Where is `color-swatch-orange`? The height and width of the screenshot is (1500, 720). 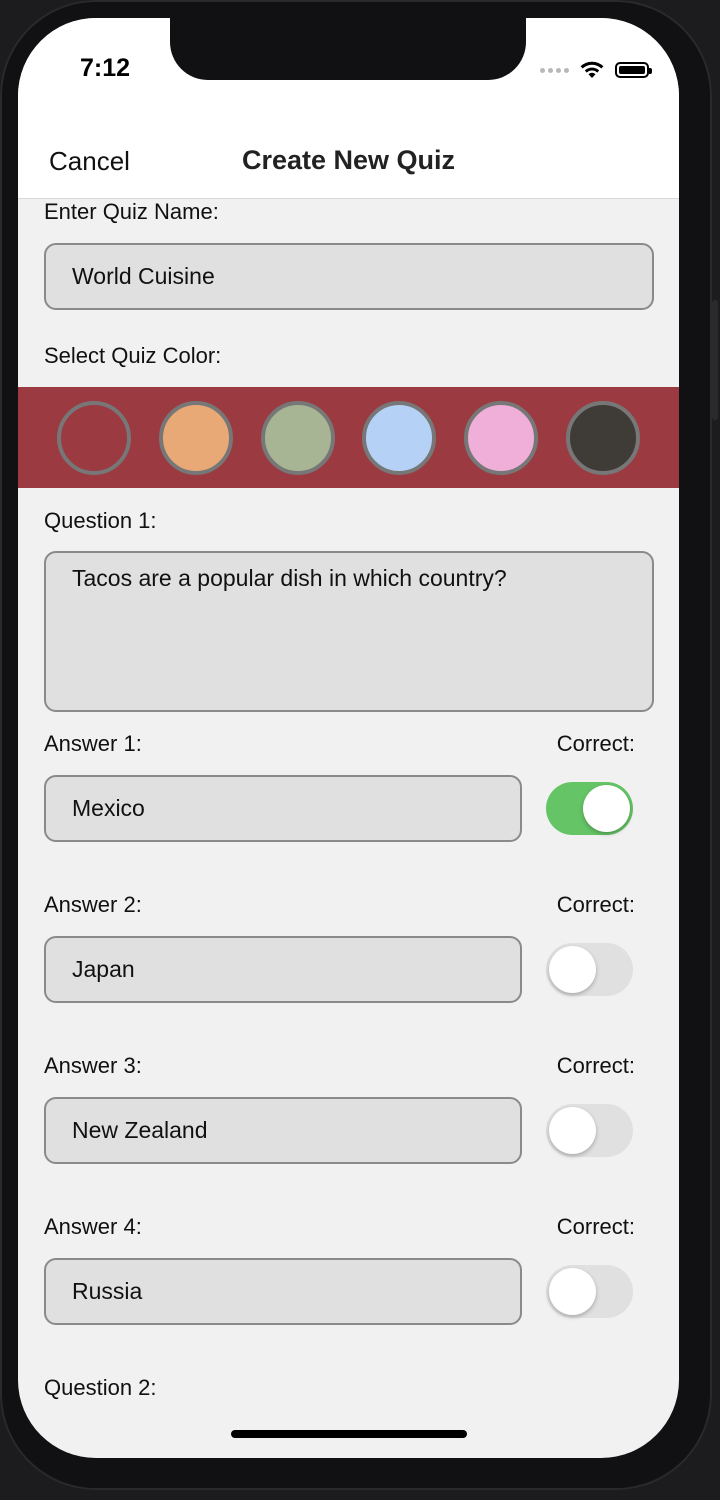
color-swatch-orange is located at coordinates (196, 438).